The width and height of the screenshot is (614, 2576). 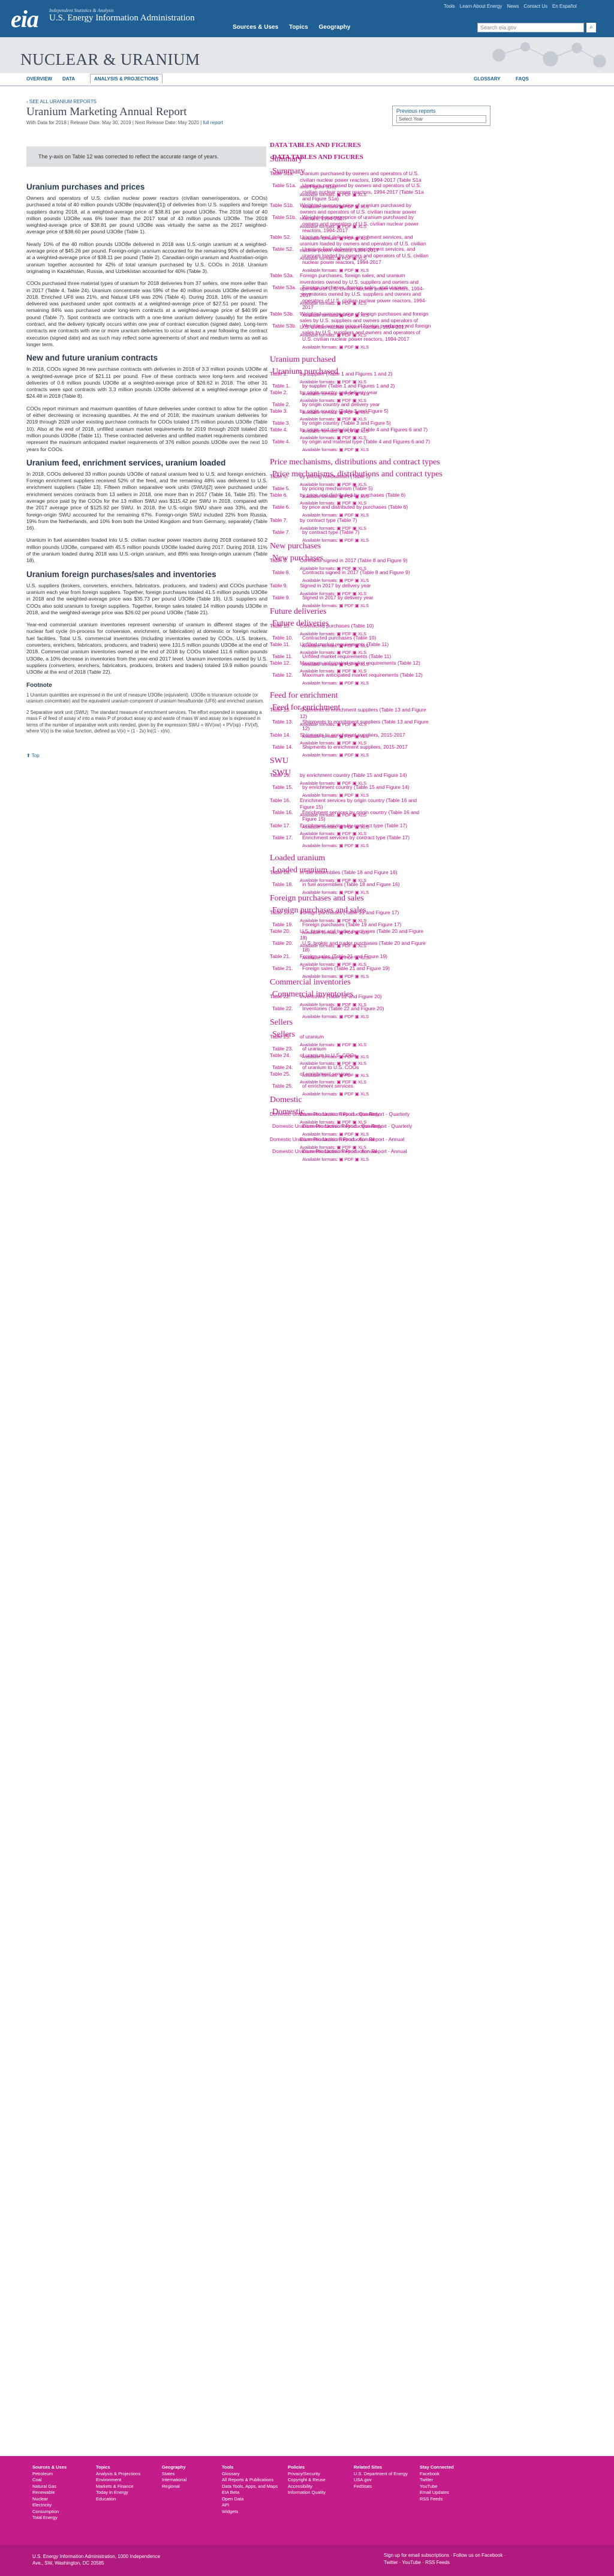 What do you see at coordinates (437, 2480) in the screenshot?
I see `footer-link: Twitter` at bounding box center [437, 2480].